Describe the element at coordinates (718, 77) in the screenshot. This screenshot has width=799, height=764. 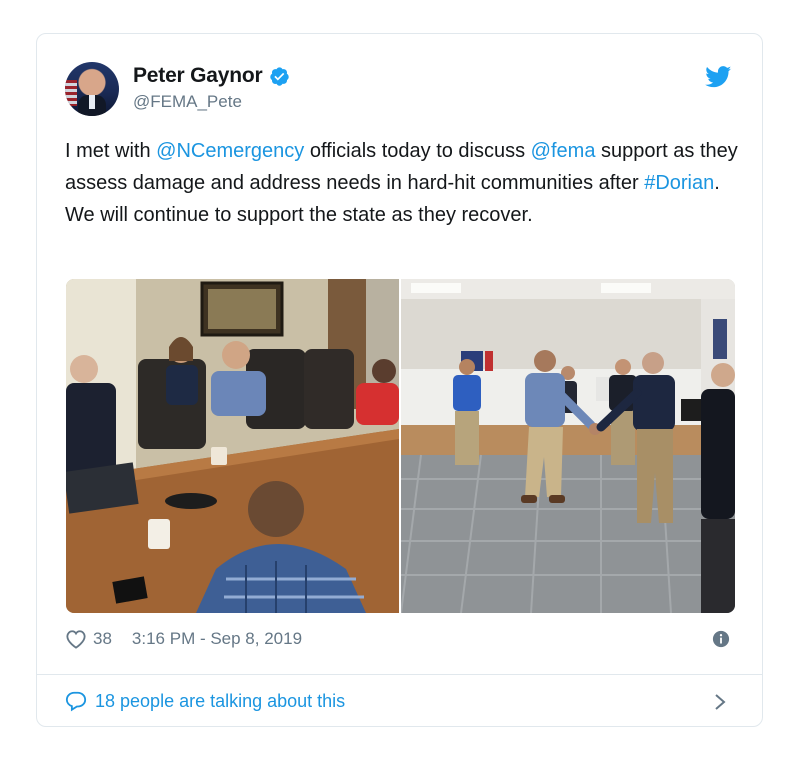
I see `twitter-bird-icon` at that location.